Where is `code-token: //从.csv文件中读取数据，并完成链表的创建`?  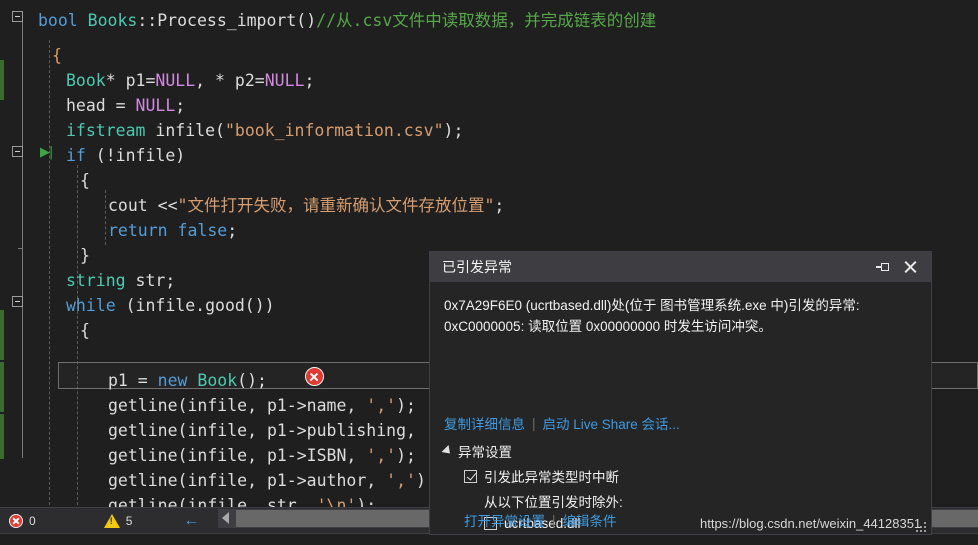 code-token: //从.csv文件中读取数据，并完成链表的创建 is located at coordinates (486, 20).